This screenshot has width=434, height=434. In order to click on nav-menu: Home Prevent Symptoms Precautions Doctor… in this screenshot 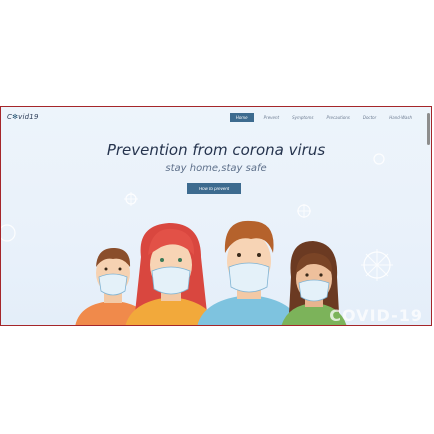, I will do `click(322, 117)`.